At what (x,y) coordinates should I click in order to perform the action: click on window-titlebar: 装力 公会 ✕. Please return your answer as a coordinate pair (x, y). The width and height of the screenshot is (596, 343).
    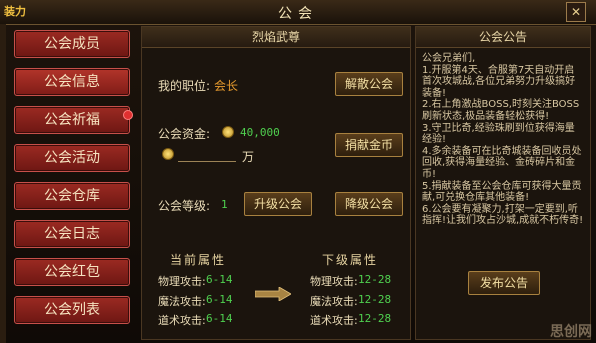
    Looking at the image, I should click on (298, 12).